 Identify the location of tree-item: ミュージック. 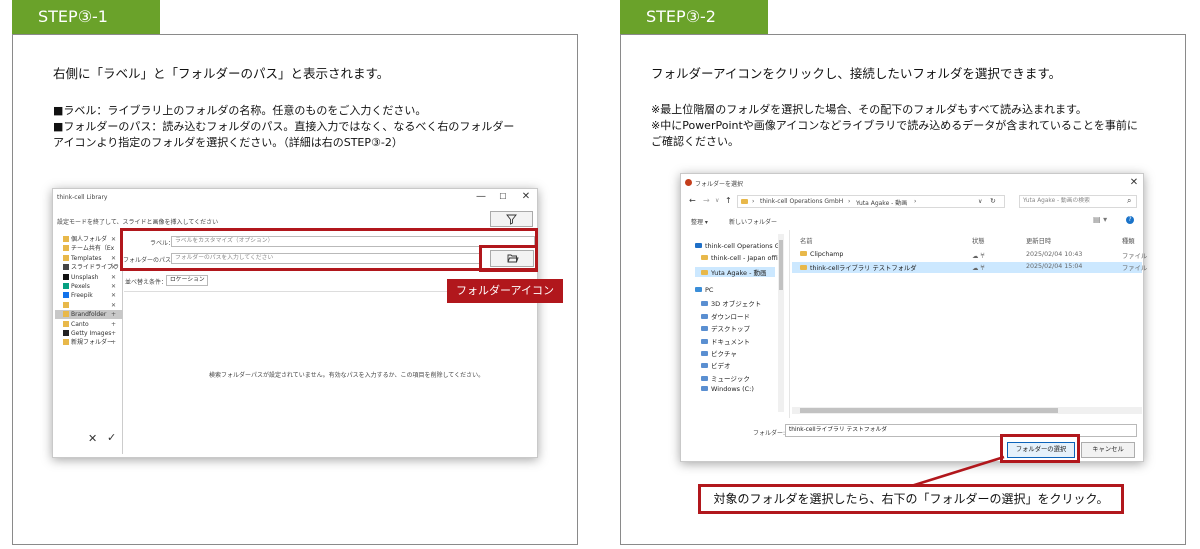
(725, 378).